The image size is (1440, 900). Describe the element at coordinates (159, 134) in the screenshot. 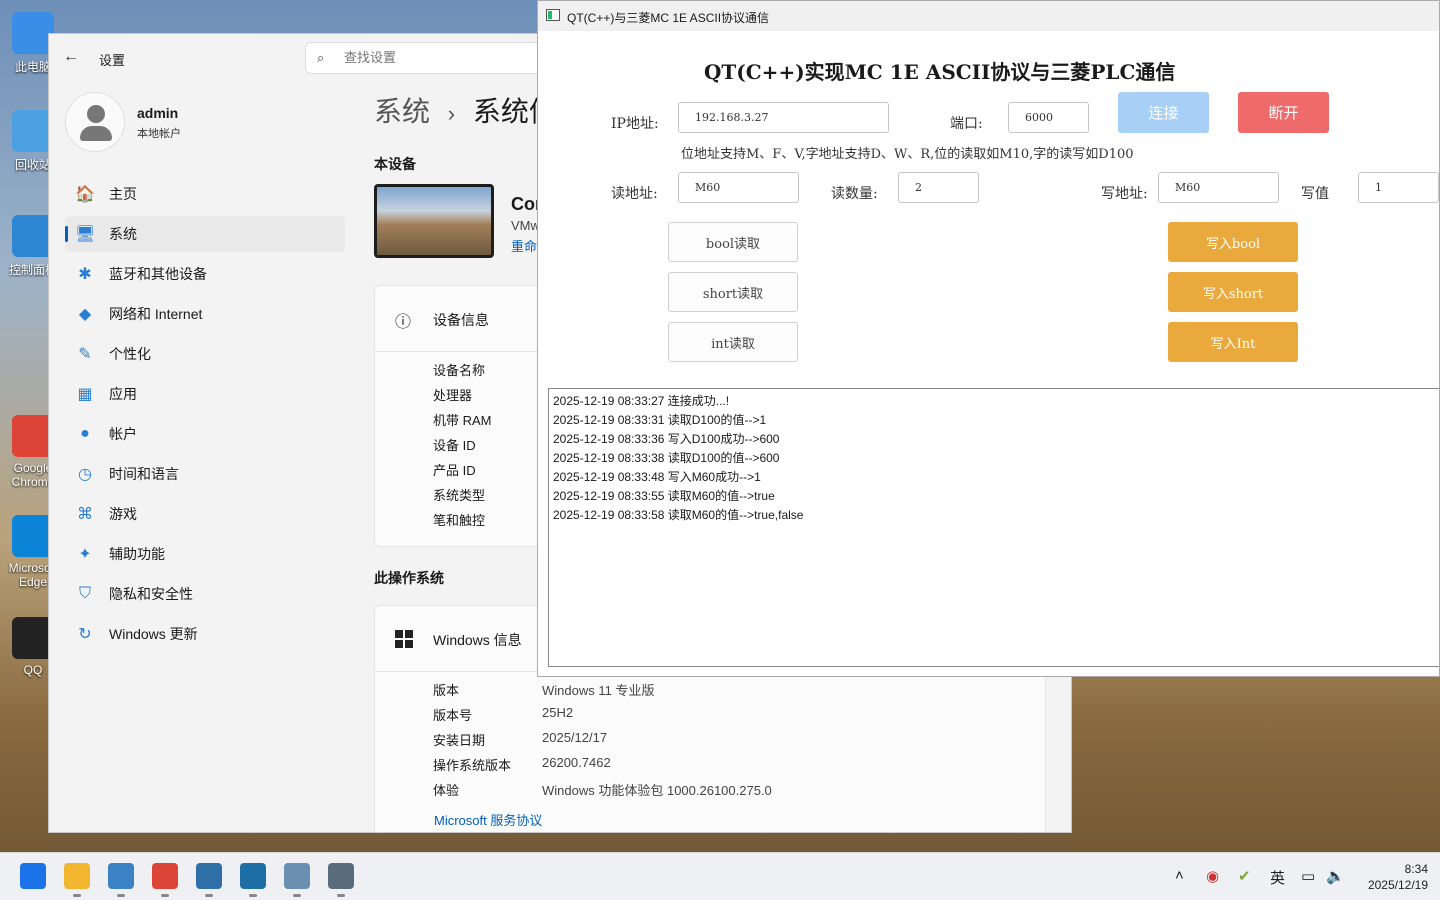

I see `user-account-type: 本地帐户` at that location.